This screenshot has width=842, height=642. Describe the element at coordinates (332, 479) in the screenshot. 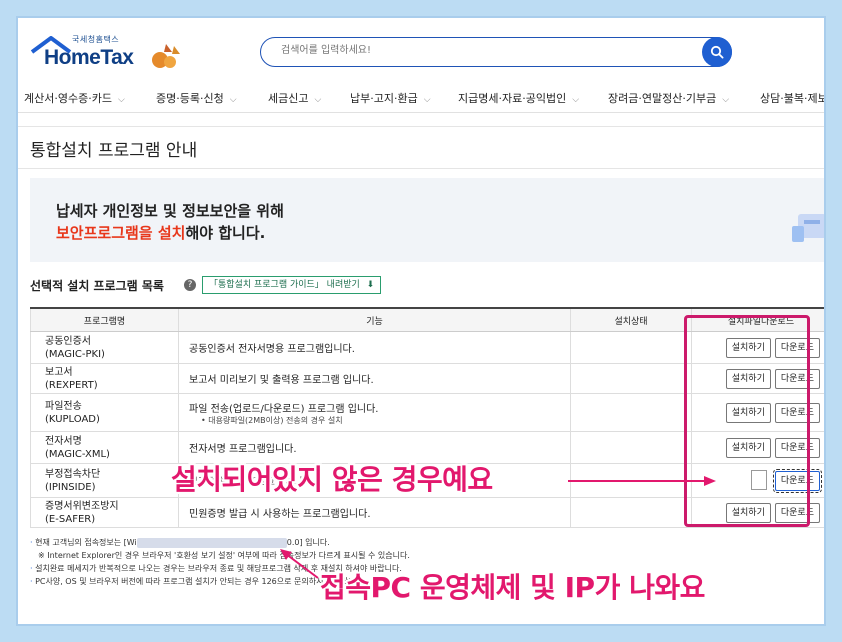

I see `annotation-not-installed: 설치되어있지 않은 경우예요` at that location.